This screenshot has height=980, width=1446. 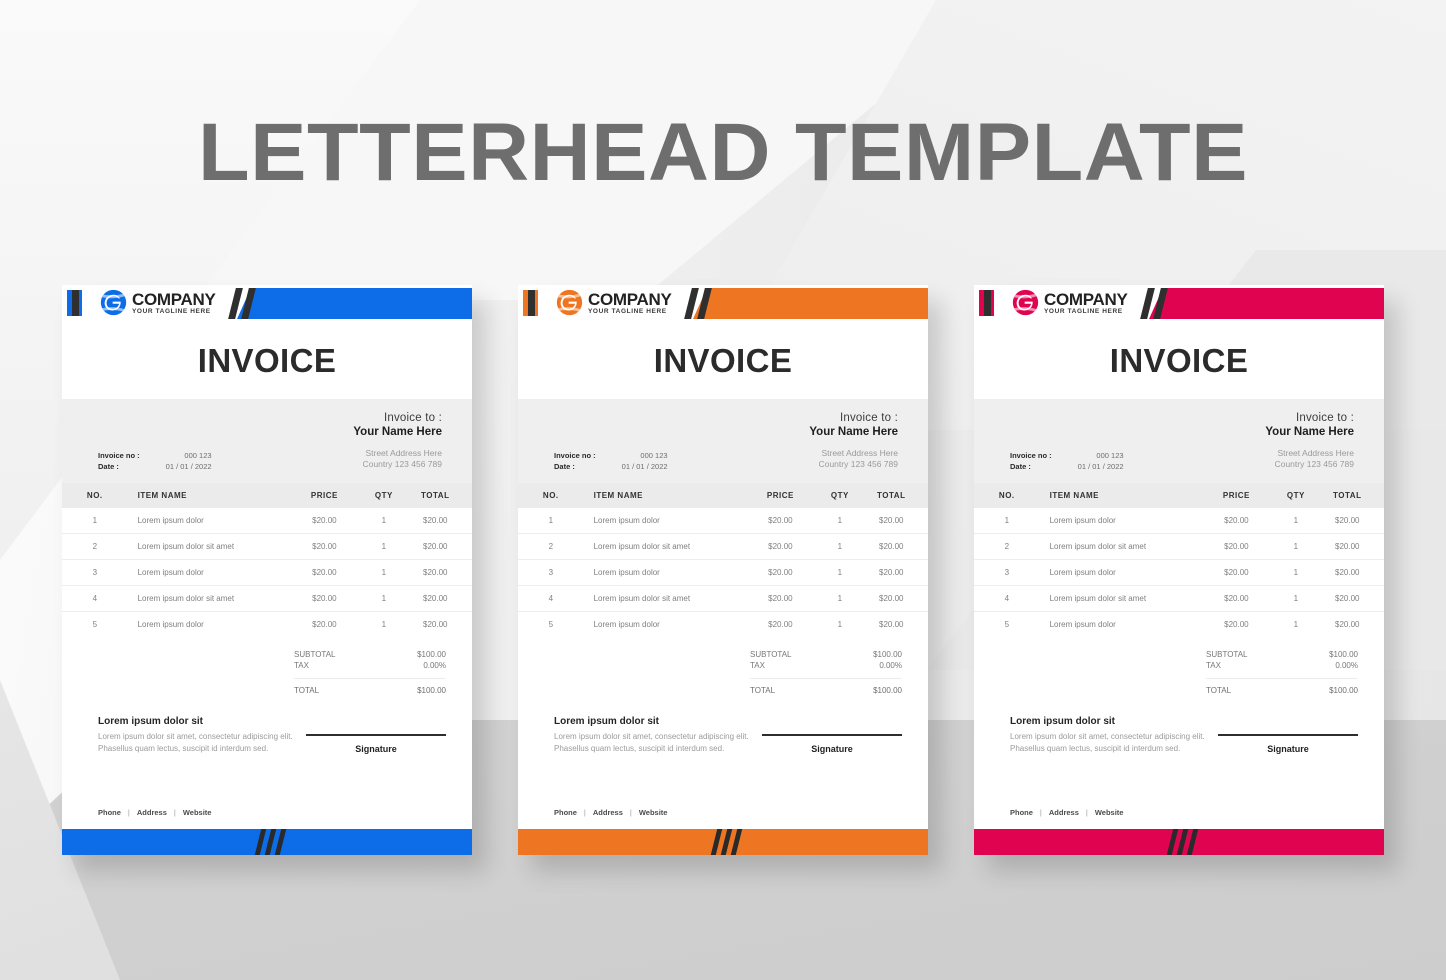 I want to click on cell-no: 3, so click(x=1007, y=572).